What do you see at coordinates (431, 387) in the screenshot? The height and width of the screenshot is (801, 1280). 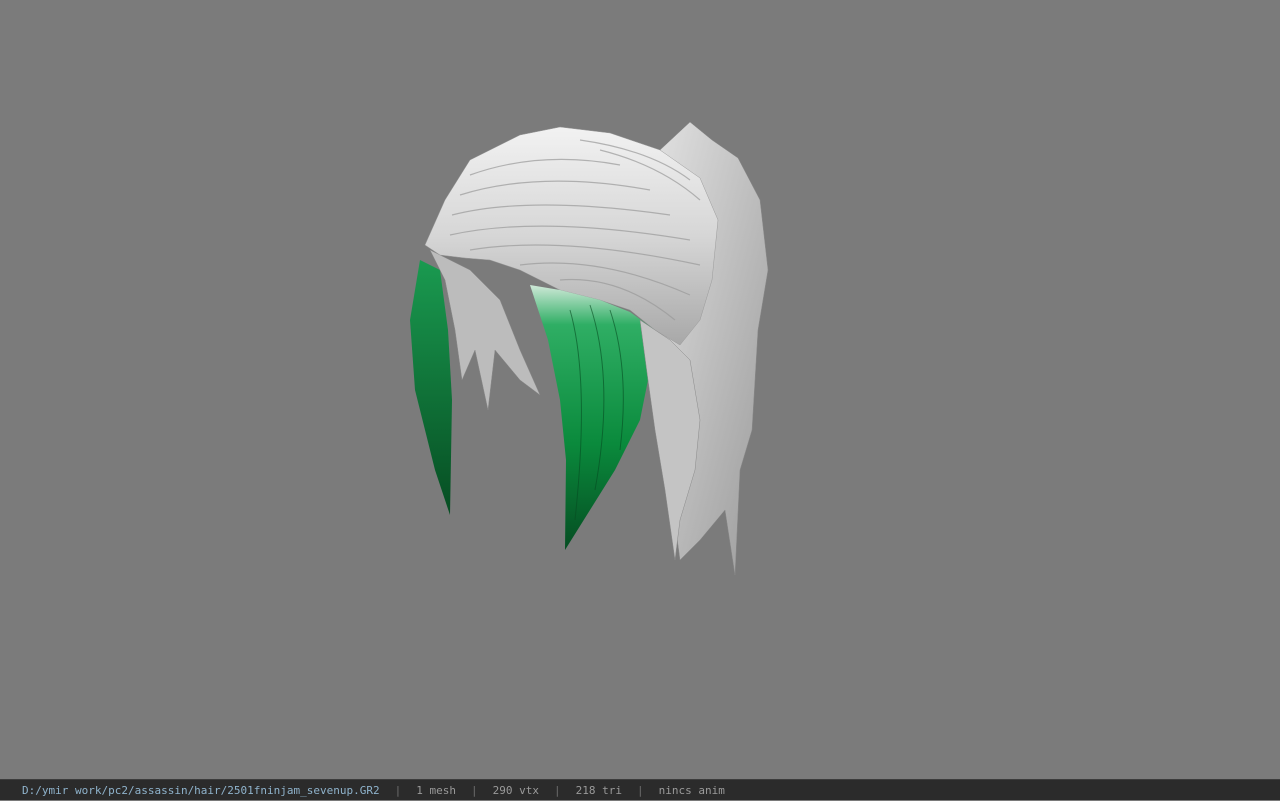 I see `left-green-strand` at bounding box center [431, 387].